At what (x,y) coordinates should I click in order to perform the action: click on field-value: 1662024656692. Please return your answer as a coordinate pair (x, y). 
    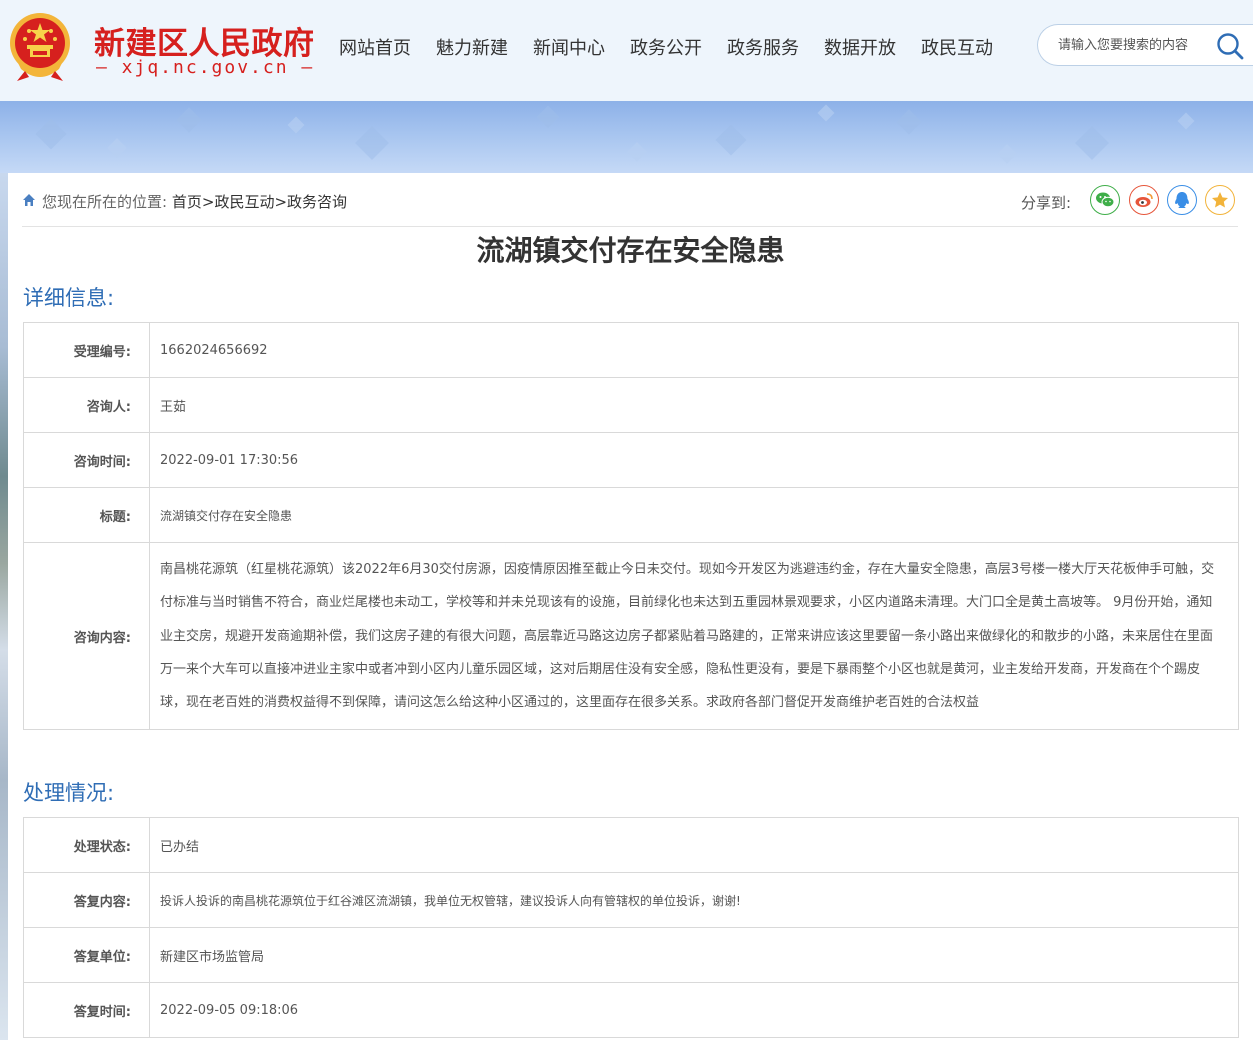
    Looking at the image, I should click on (694, 350).